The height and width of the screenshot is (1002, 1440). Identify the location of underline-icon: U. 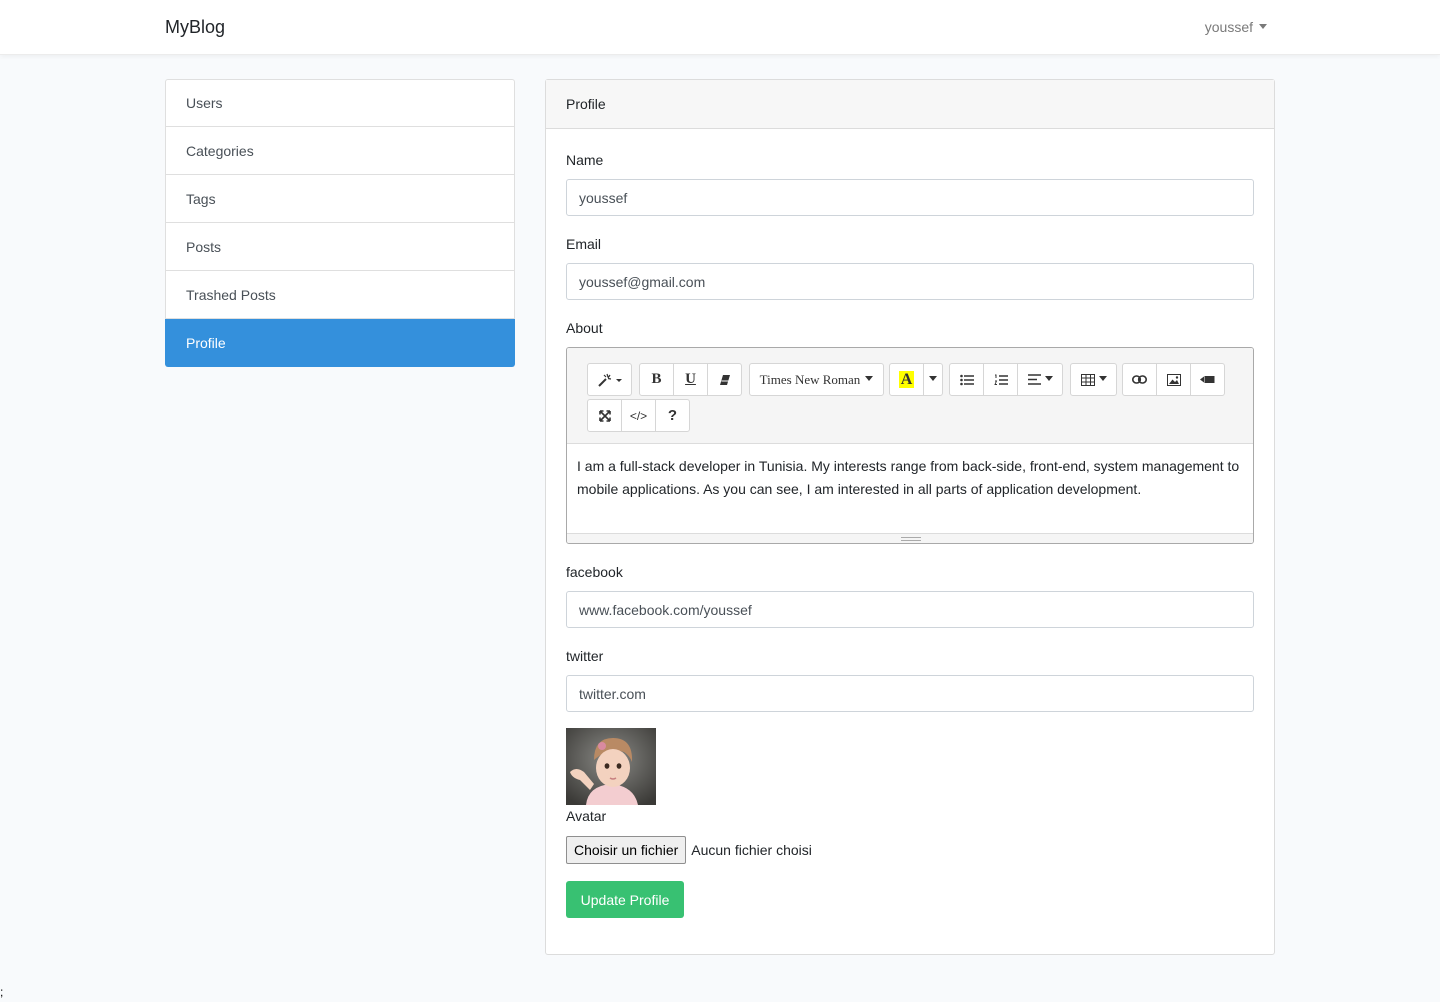
(690, 379).